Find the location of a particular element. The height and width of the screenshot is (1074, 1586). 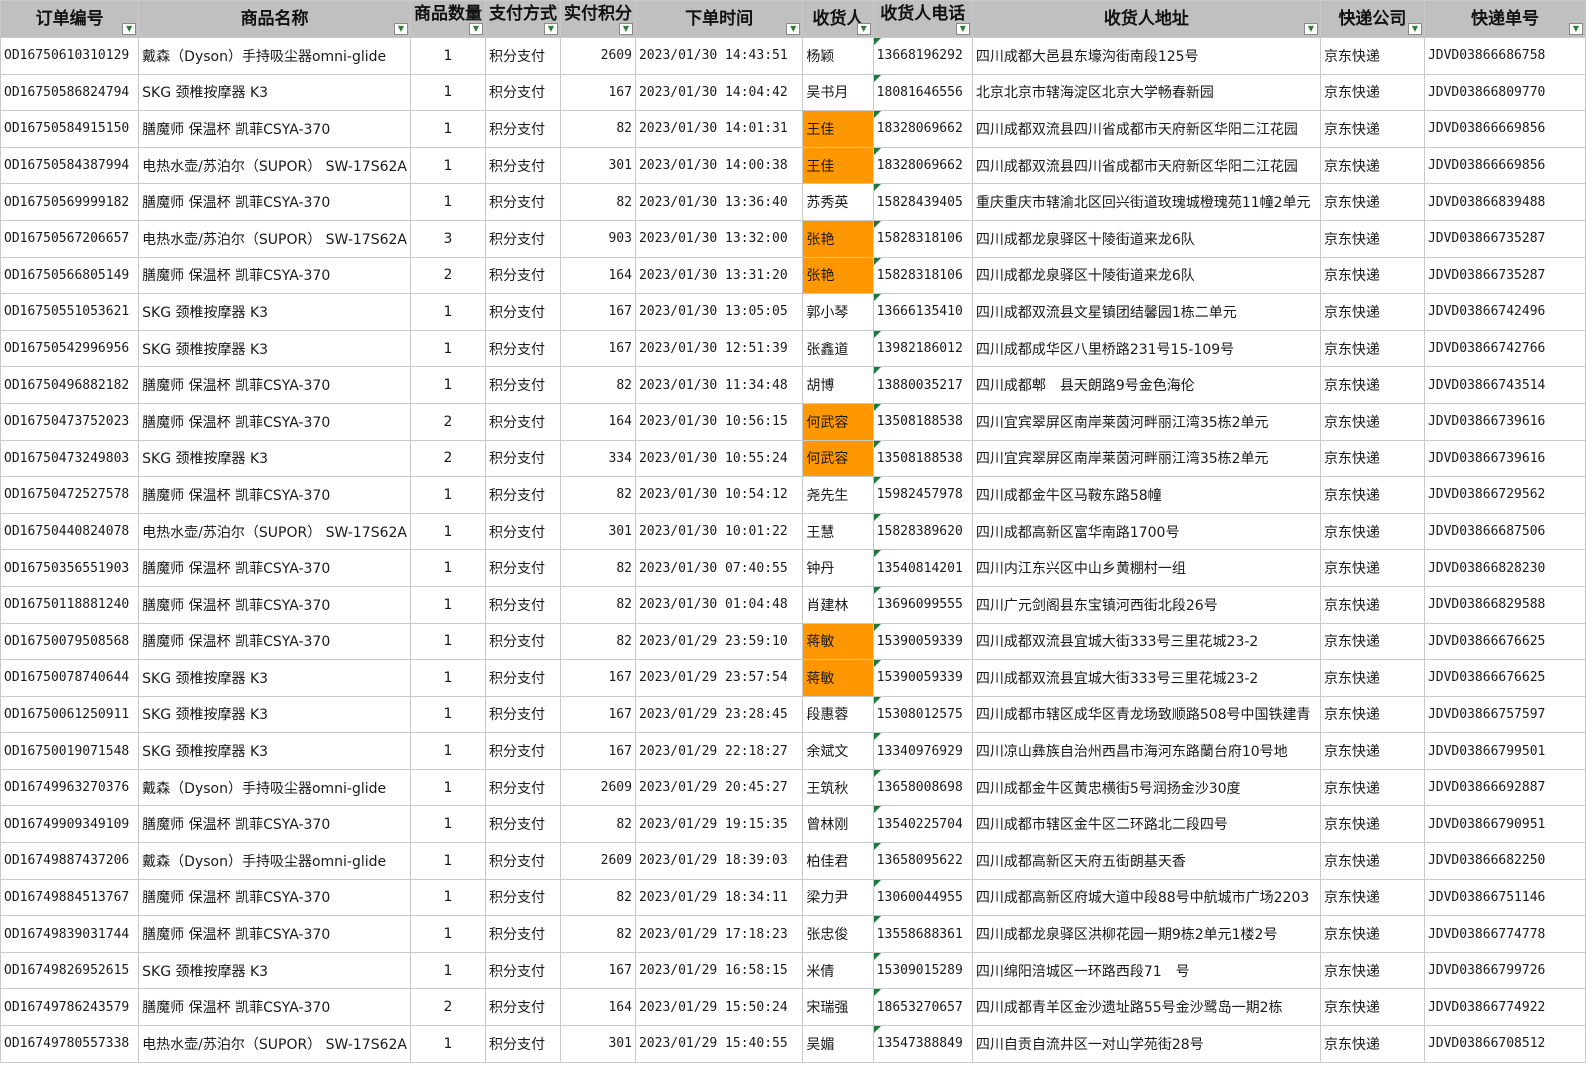

order-time-cell: 2023/01/29 22:18:27 is located at coordinates (719, 751).